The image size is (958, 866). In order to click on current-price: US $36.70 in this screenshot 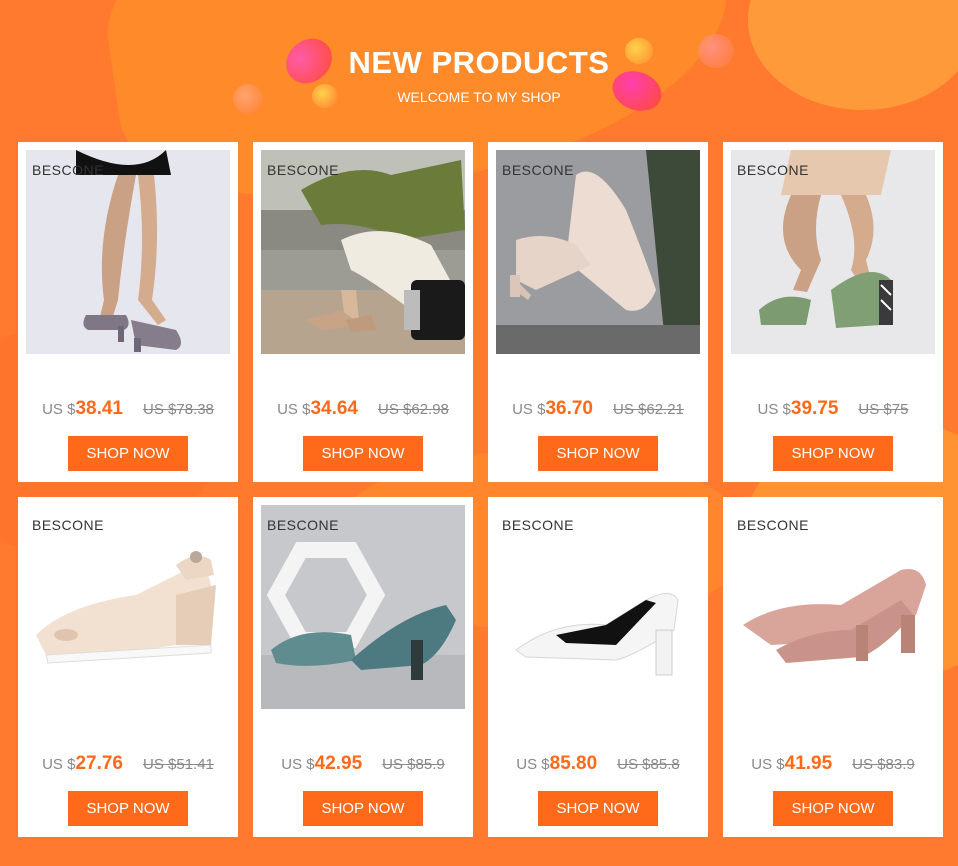, I will do `click(552, 408)`.